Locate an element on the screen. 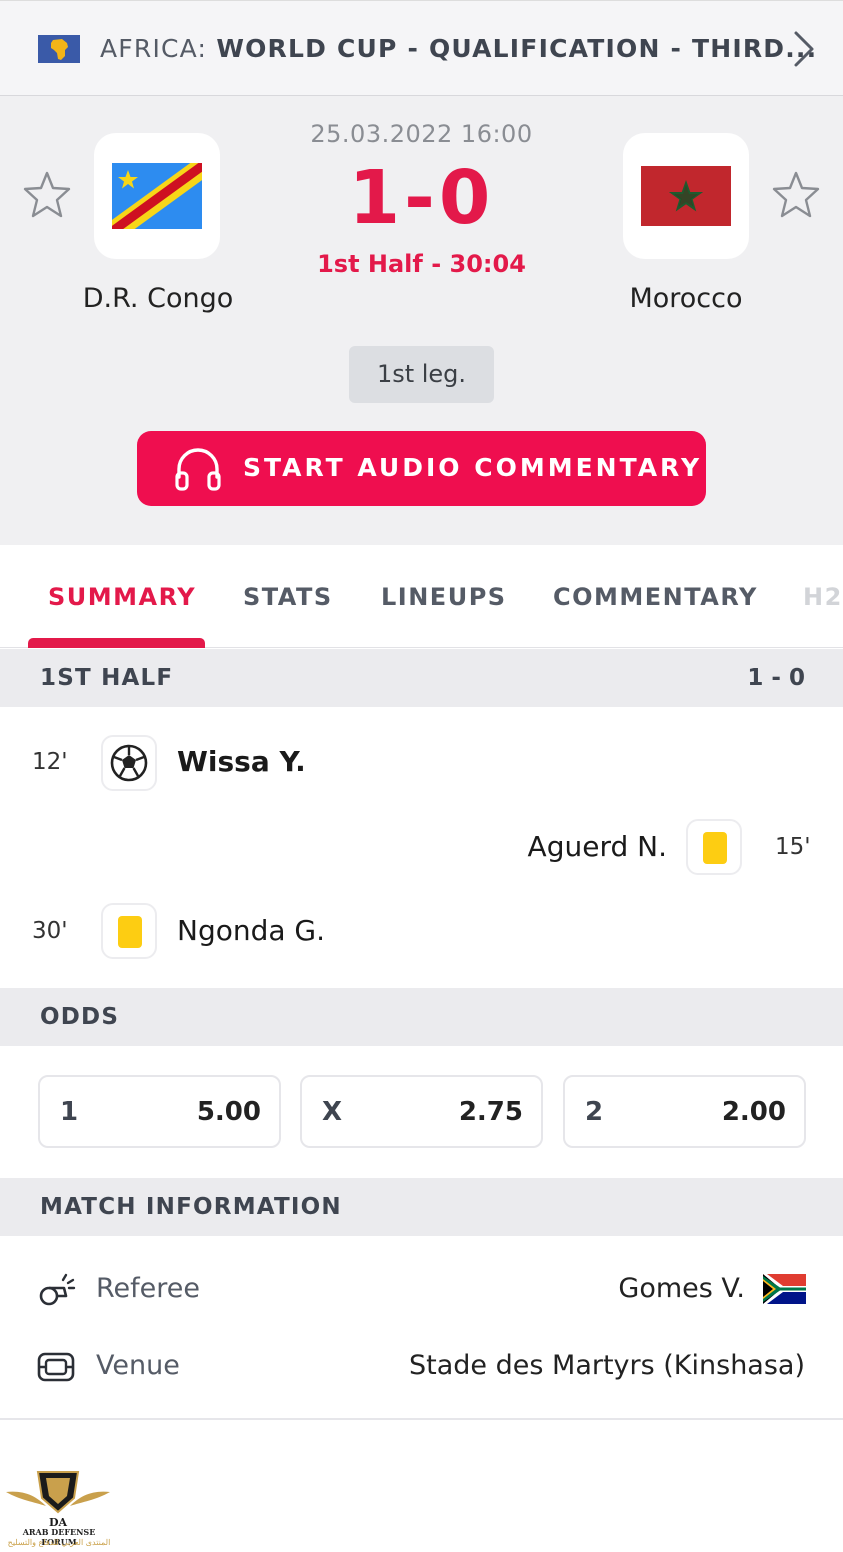 Image resolution: width=843 pixels, height=1552 pixels. odds-key: 1 is located at coordinates (69, 1112).